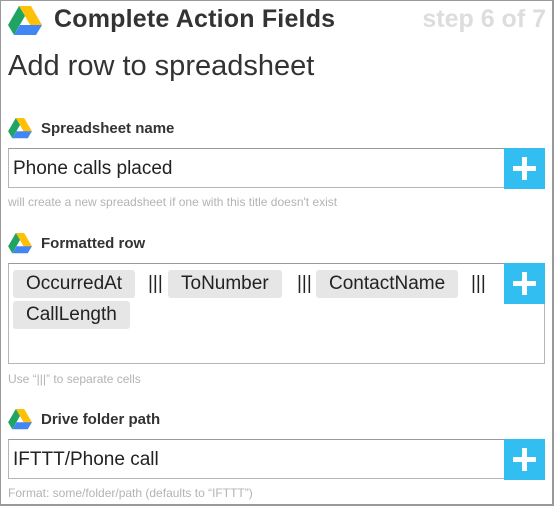 This screenshot has height=506, width=554. Describe the element at coordinates (161, 66) in the screenshot. I see `action-title: Add row to spreadsheet` at that location.